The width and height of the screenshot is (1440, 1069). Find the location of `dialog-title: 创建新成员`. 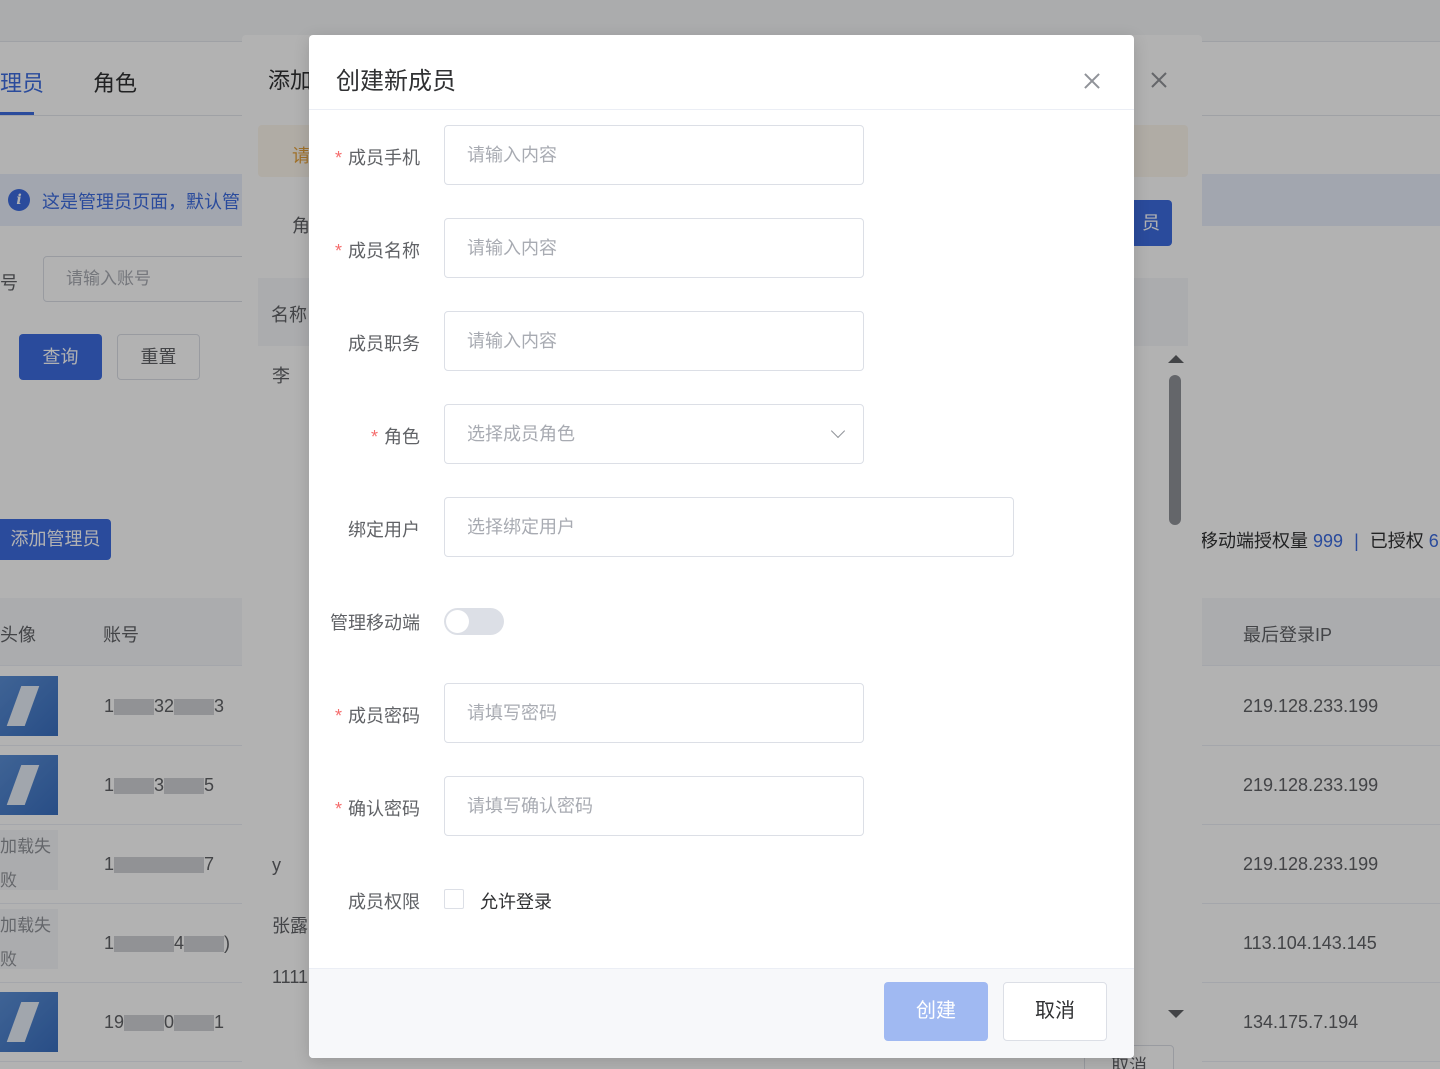

dialog-title: 创建新成员 is located at coordinates (396, 81).